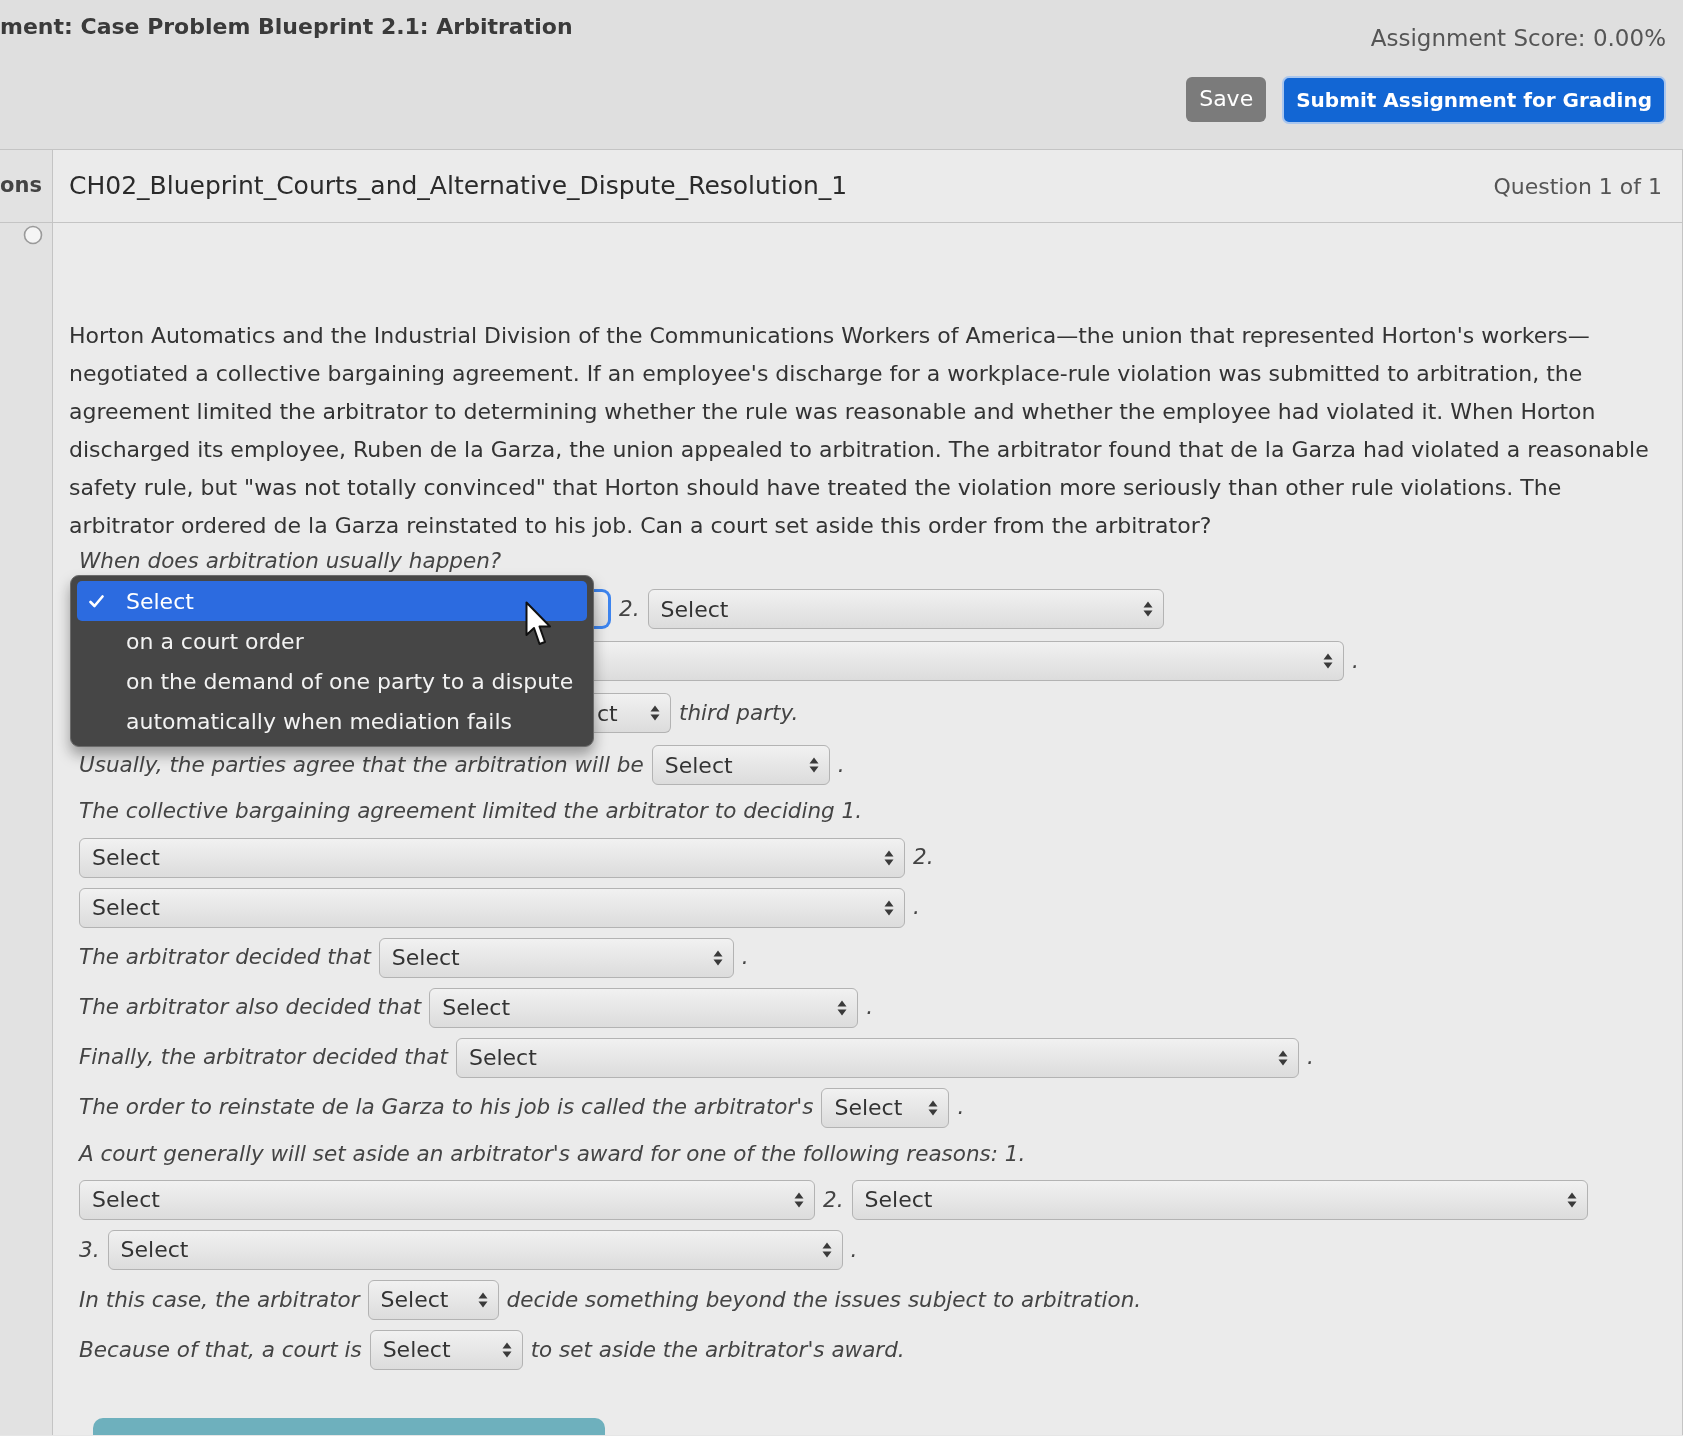  I want to click on assignment-score: Assignment Score: 0.00%, so click(1518, 38).